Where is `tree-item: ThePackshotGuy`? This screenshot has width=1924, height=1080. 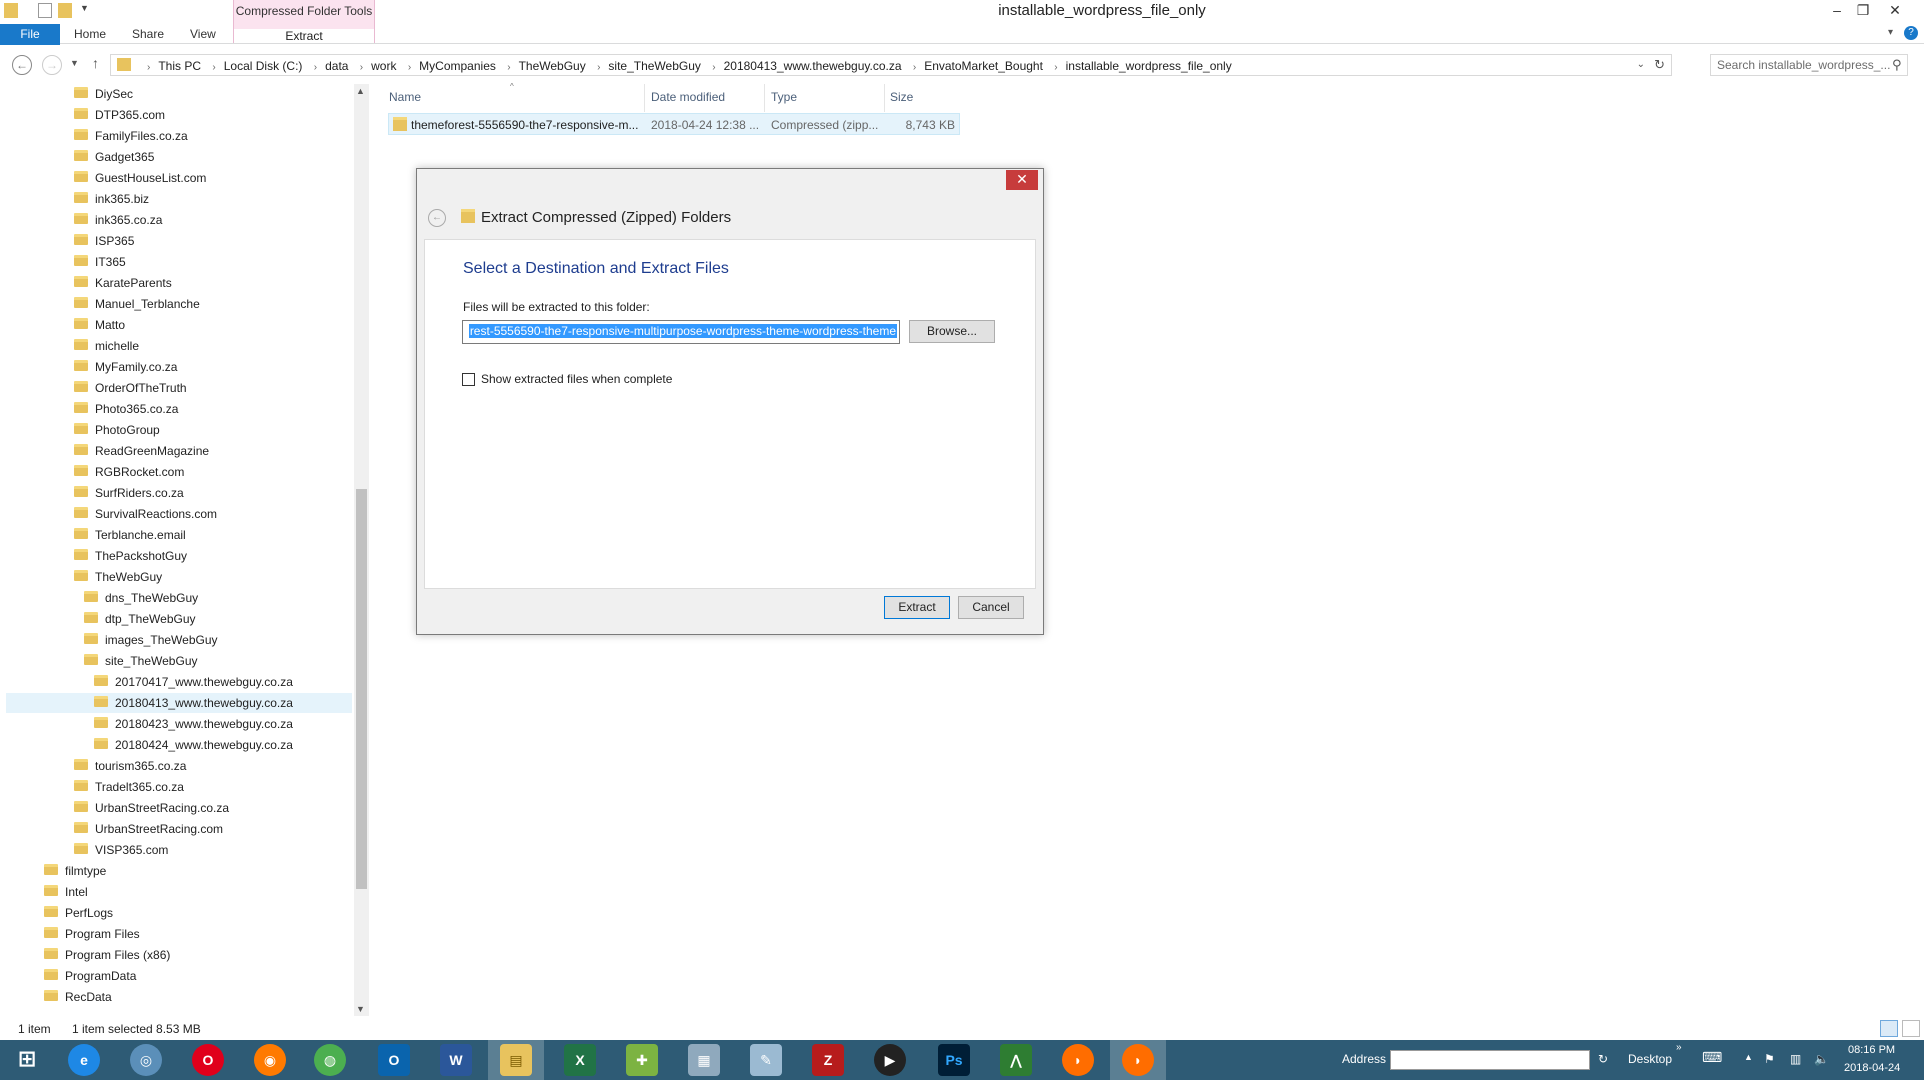 tree-item: ThePackshotGuy is located at coordinates (214, 556).